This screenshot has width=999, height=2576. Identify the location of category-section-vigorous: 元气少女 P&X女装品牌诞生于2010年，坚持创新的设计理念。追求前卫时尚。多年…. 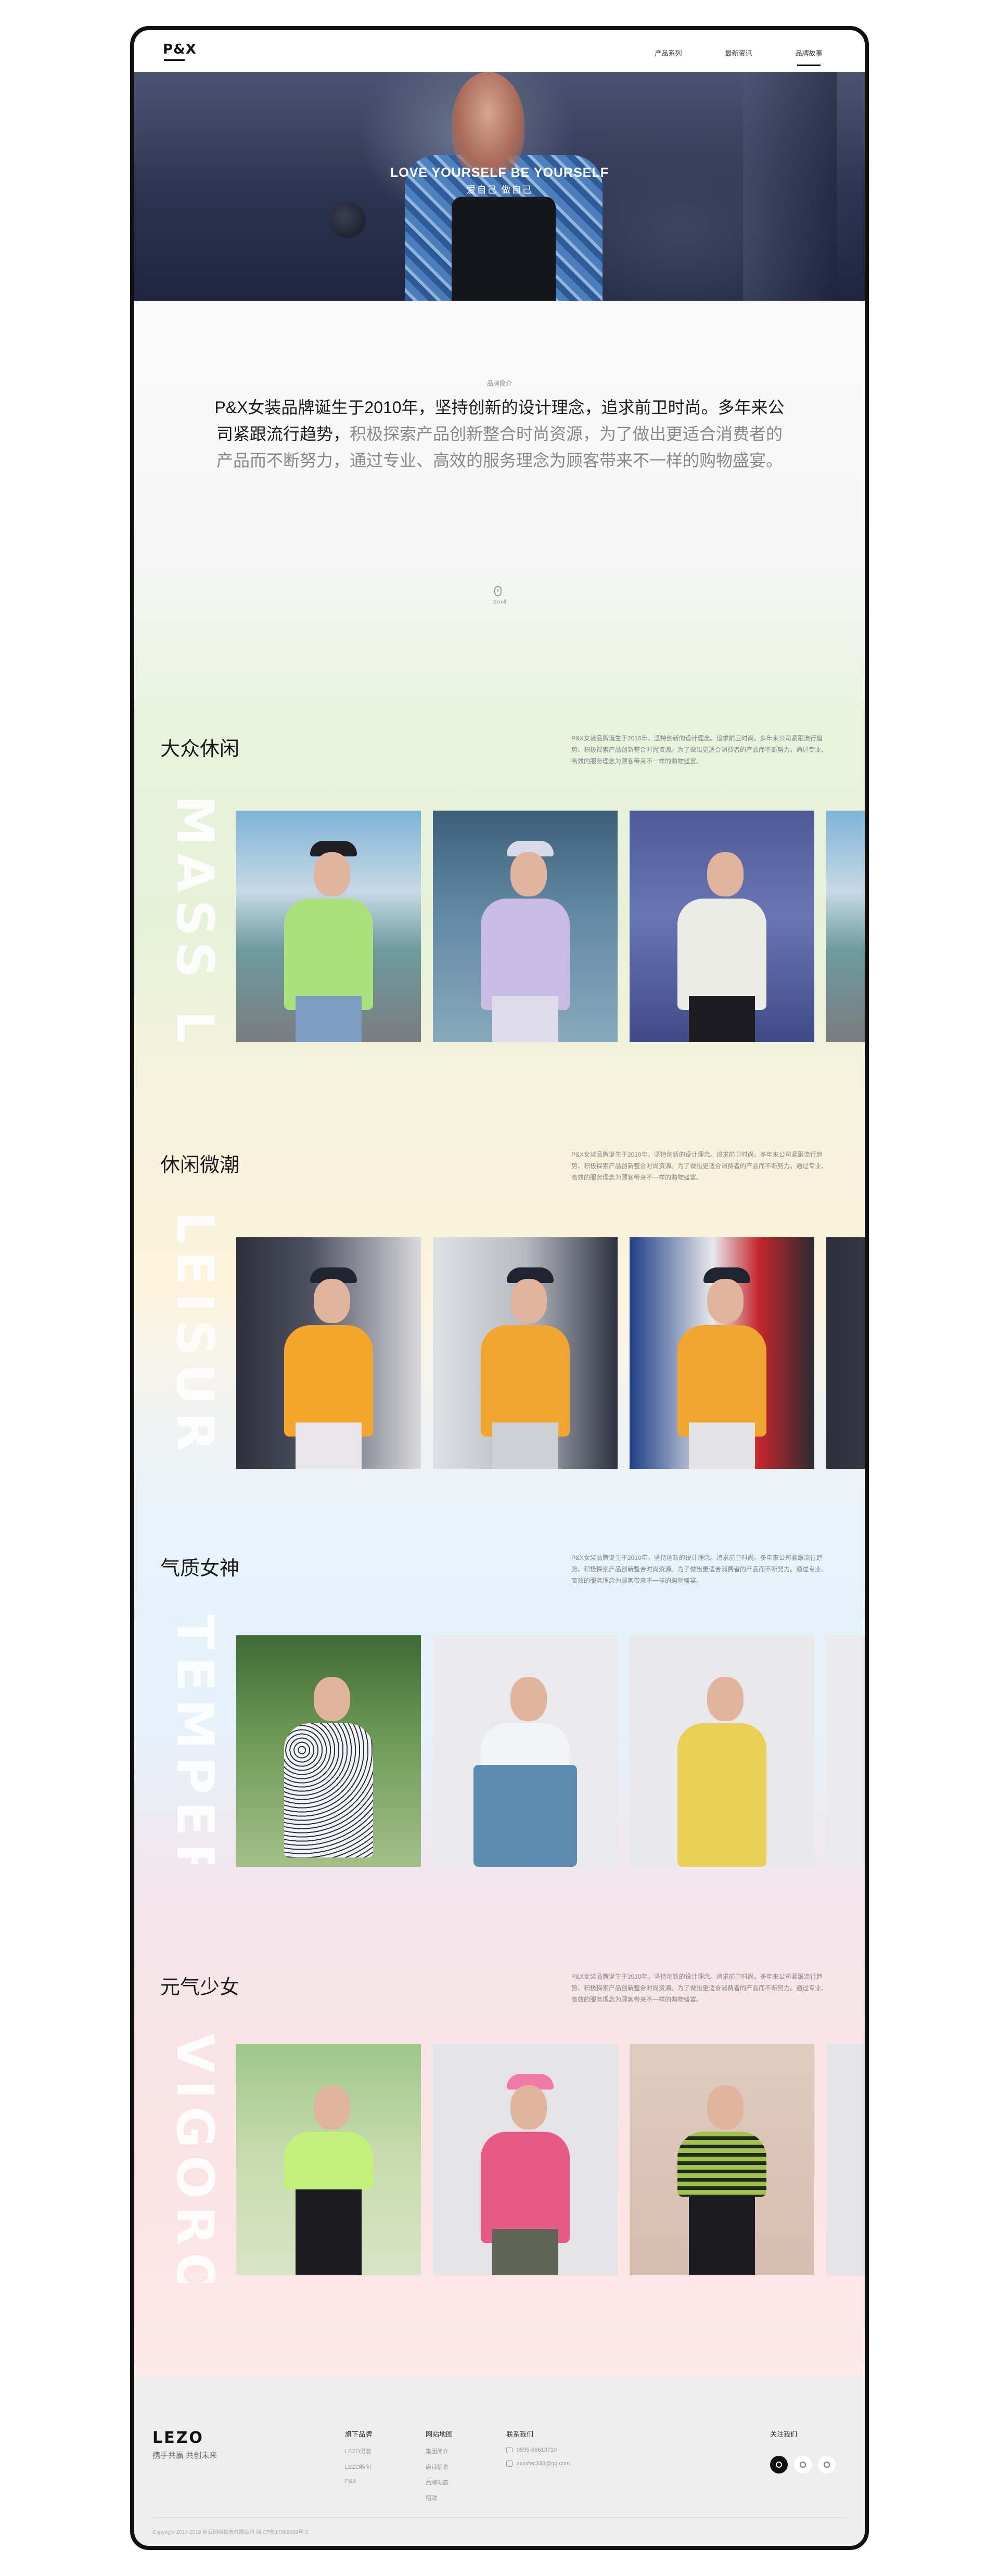
(499, 2159).